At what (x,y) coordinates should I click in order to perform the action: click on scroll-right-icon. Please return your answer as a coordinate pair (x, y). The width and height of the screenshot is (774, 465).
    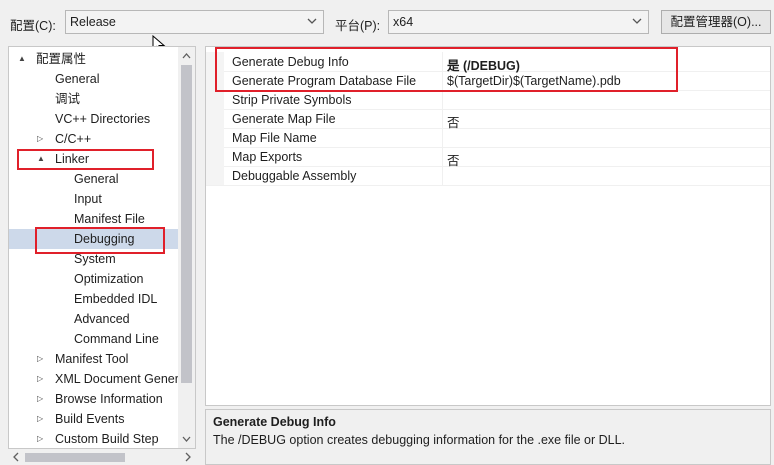
    Looking at the image, I should click on (188, 457).